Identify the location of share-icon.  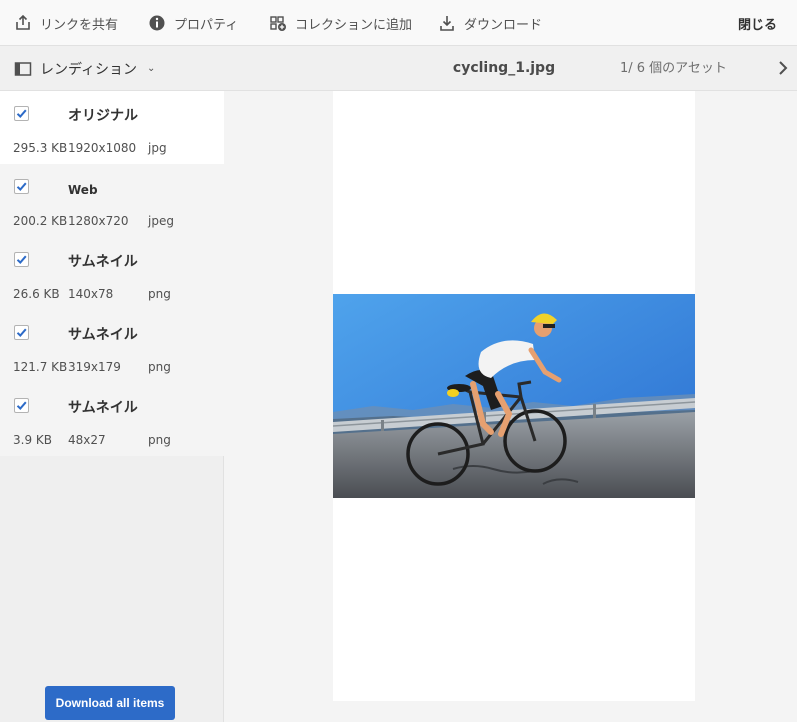
(23, 23).